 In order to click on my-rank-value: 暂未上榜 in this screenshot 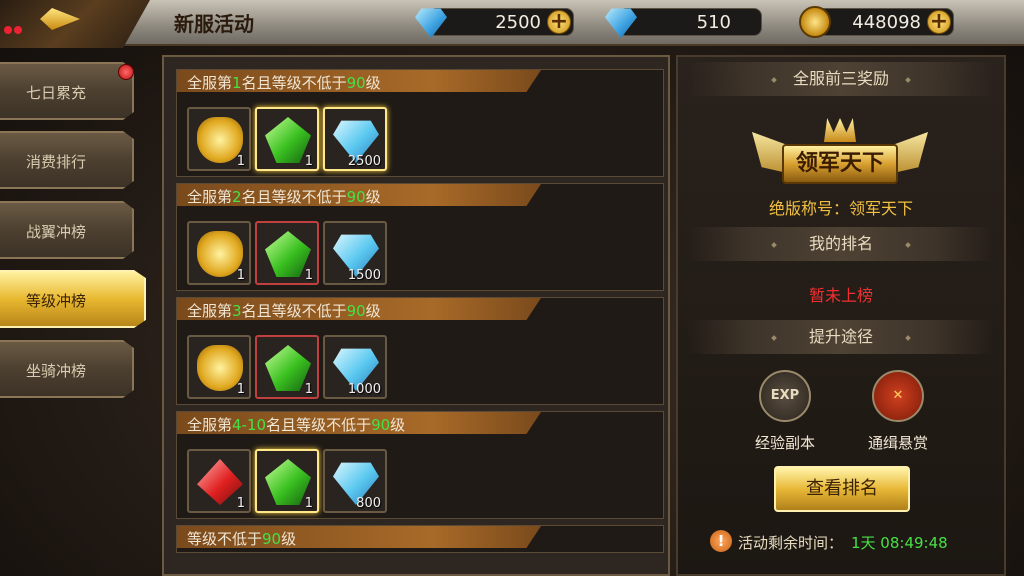, I will do `click(840, 295)`.